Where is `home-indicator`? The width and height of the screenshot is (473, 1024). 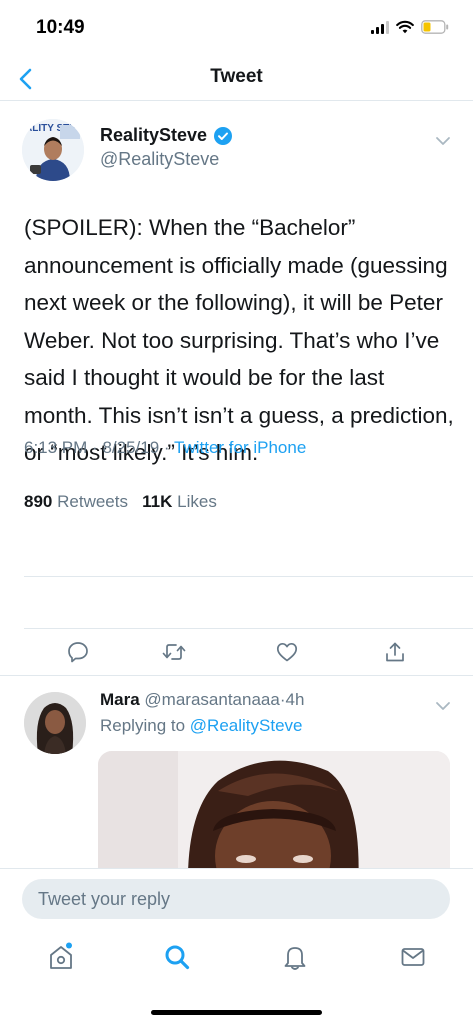 home-indicator is located at coordinates (236, 1012).